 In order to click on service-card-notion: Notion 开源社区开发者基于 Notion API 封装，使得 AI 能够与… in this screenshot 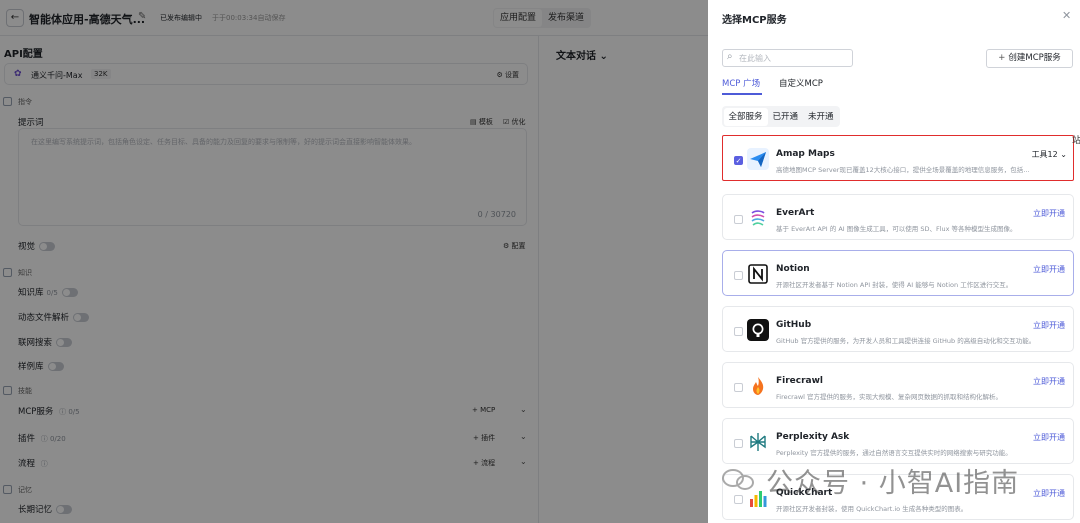, I will do `click(898, 273)`.